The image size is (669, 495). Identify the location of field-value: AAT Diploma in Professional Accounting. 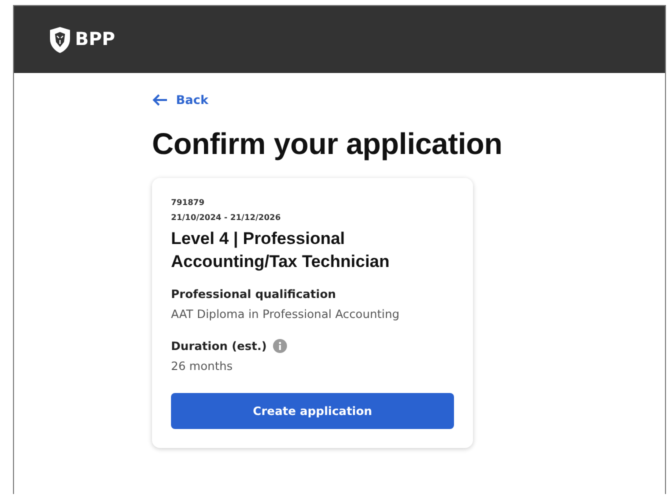
(285, 314).